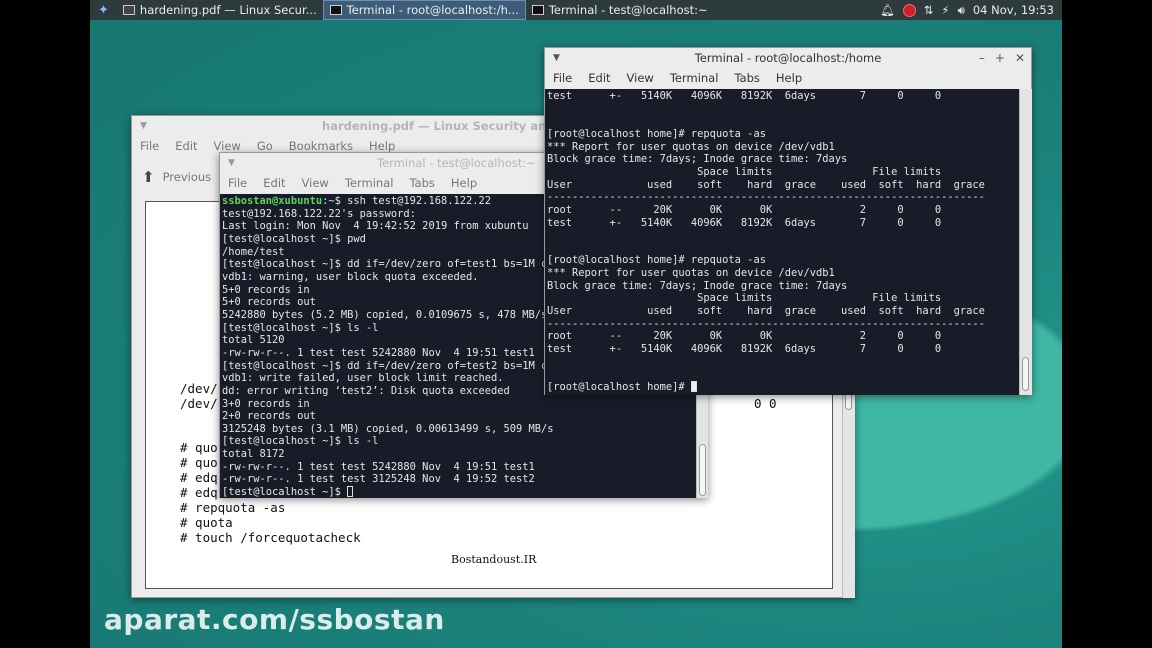 This screenshot has width=1152, height=648. Describe the element at coordinates (1000, 58) in the screenshot. I see `maximize-icon: +` at that location.